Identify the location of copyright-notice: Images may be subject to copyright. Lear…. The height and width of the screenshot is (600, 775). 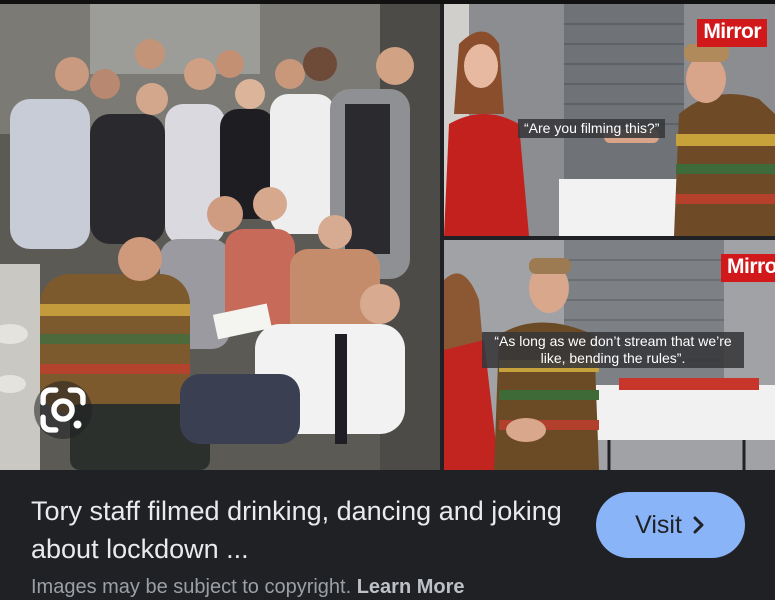
(248, 587).